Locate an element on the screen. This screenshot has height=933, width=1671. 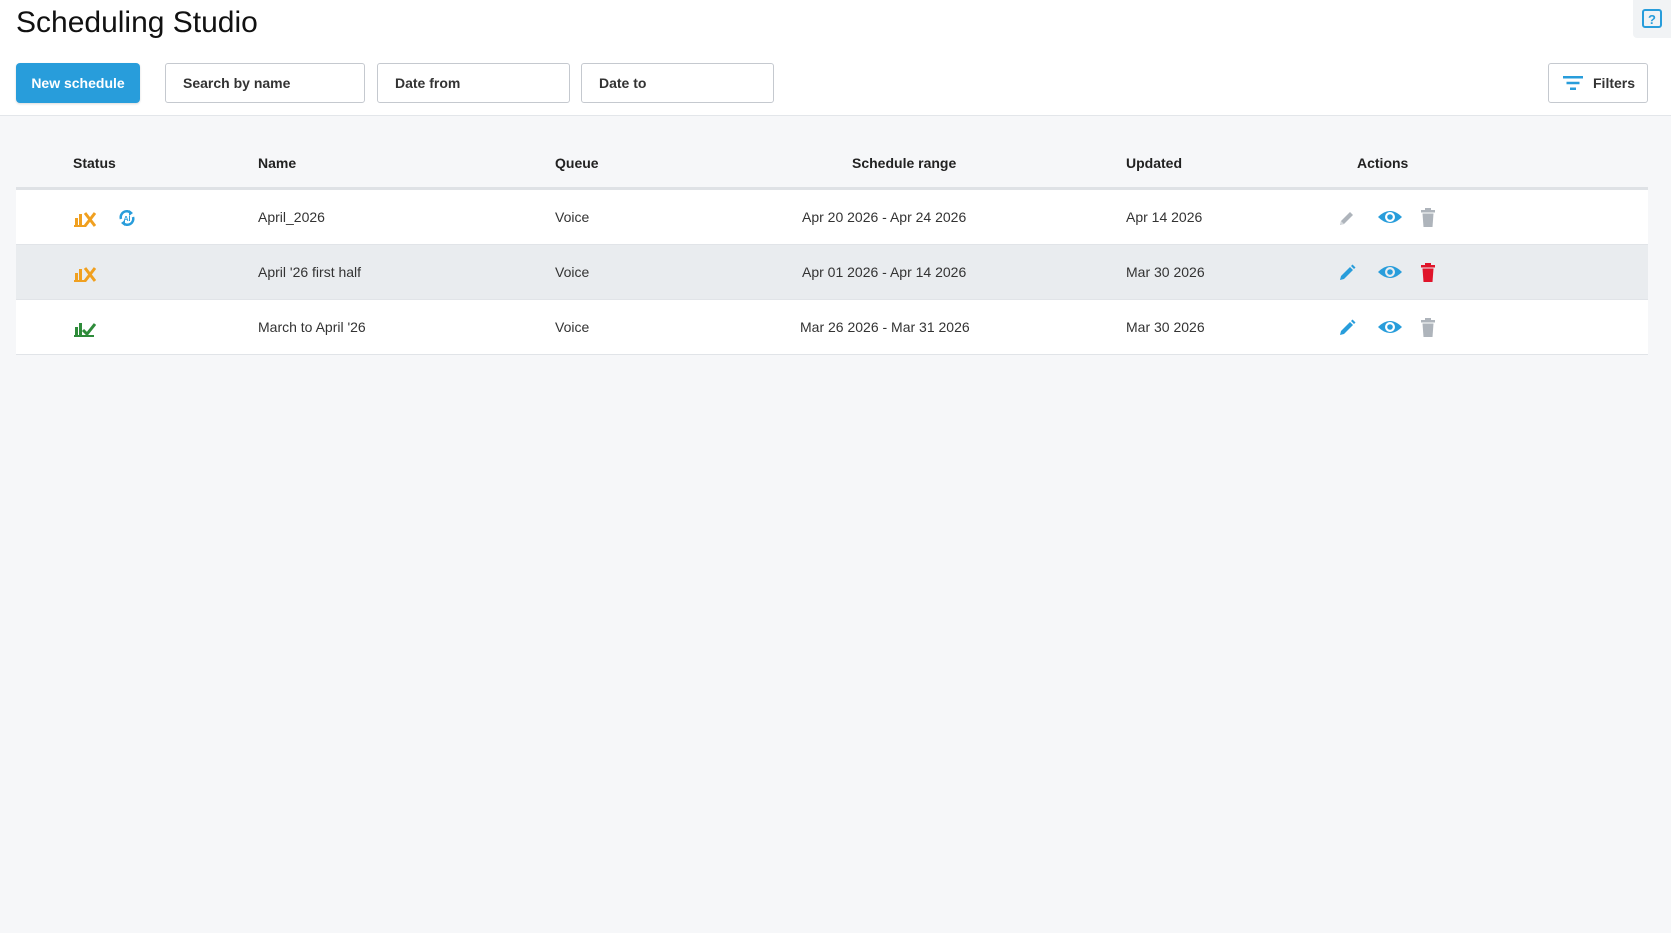
new-schedule-button: New schedule is located at coordinates (78, 83).